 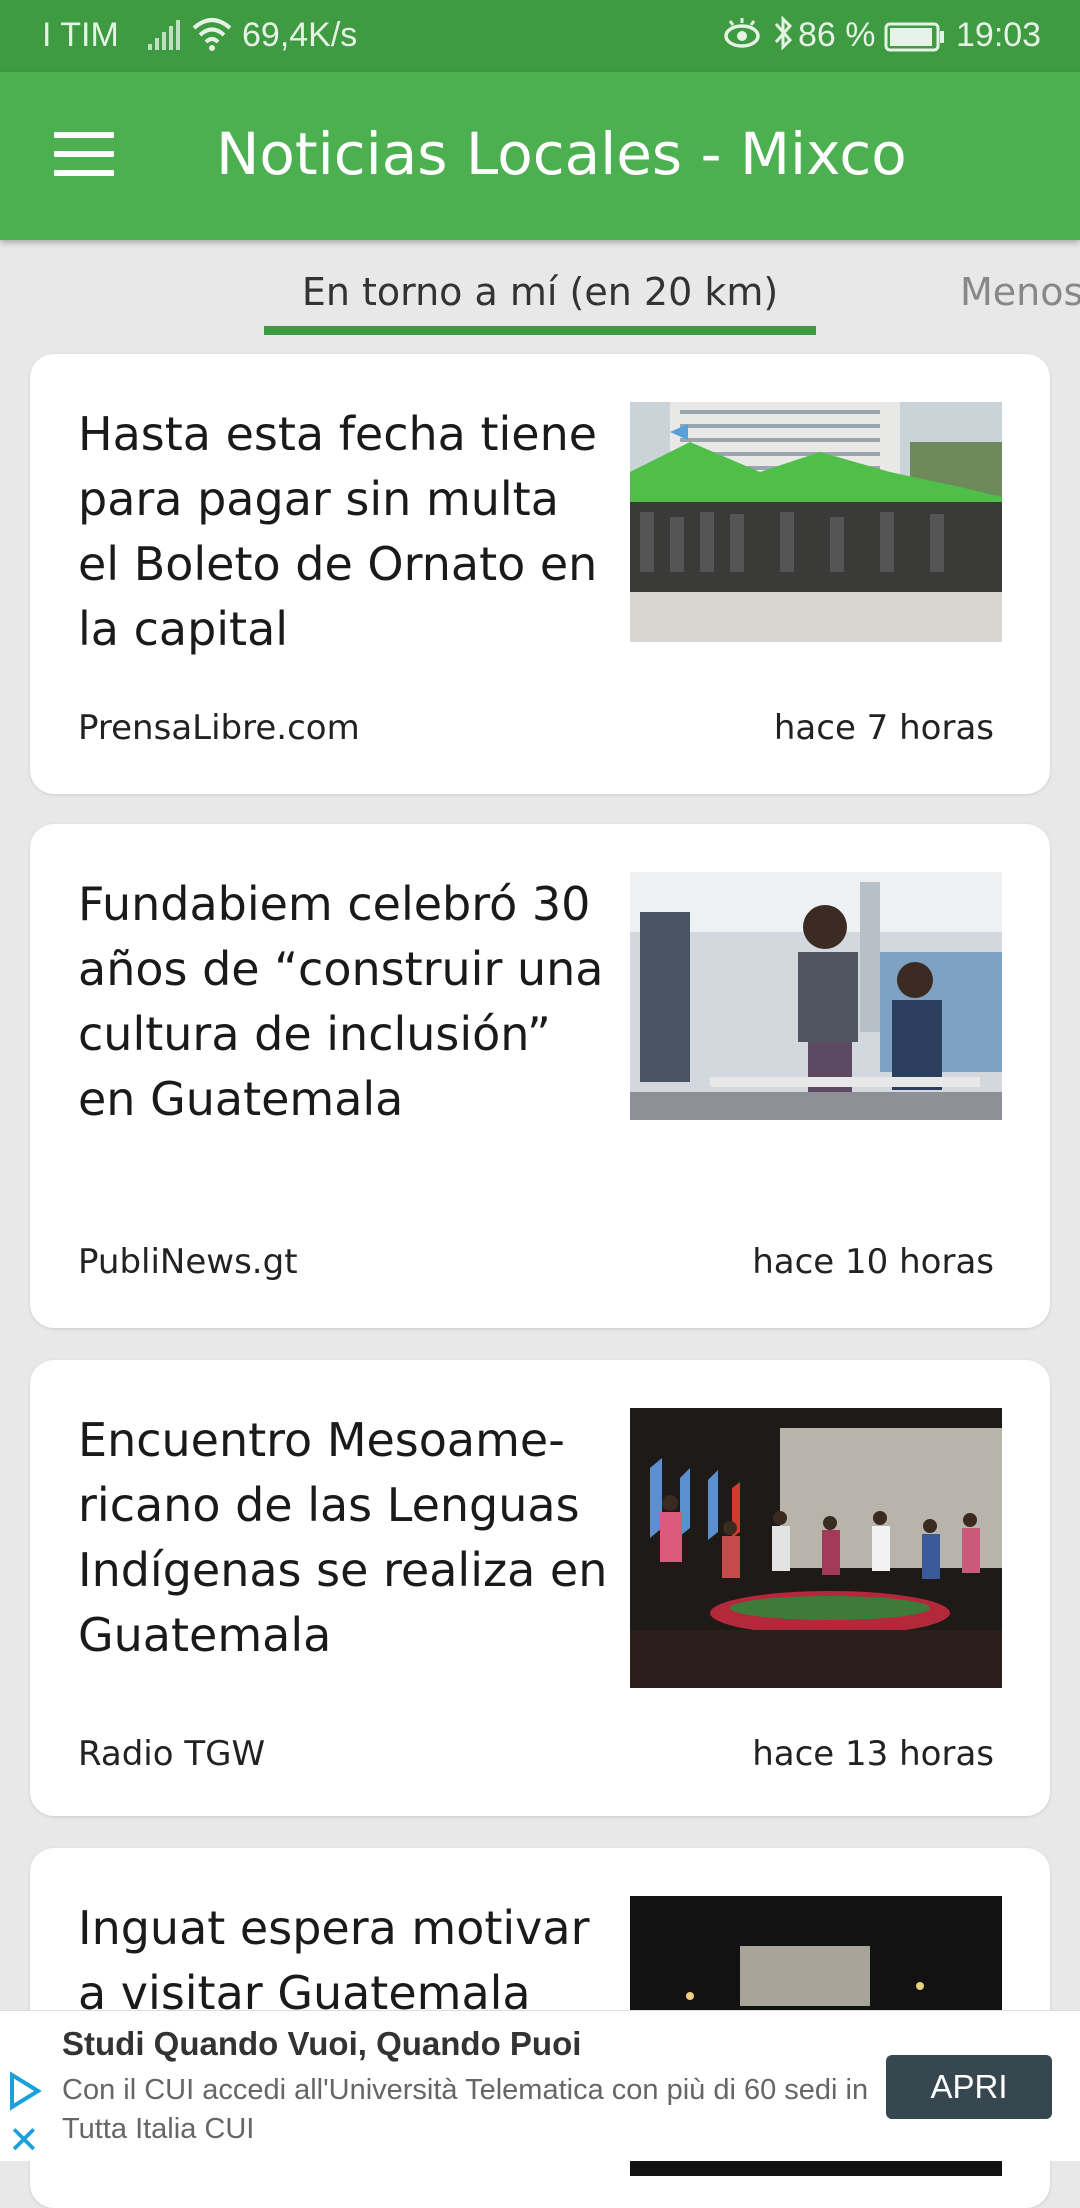 I want to click on signal-icon, so click(x=164, y=35).